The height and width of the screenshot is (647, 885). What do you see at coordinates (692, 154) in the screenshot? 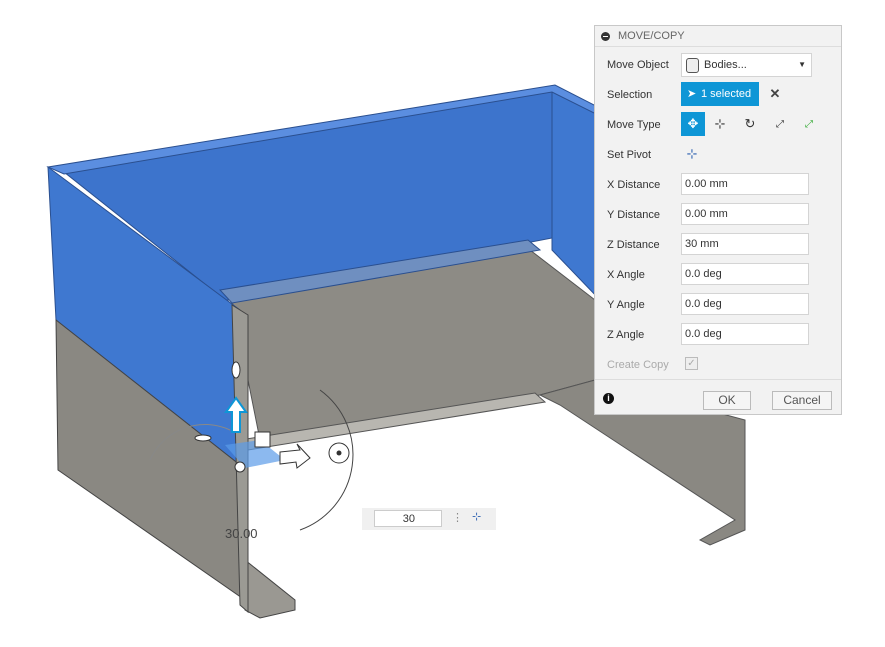
I see `set-pivot-icon: ⊹` at bounding box center [692, 154].